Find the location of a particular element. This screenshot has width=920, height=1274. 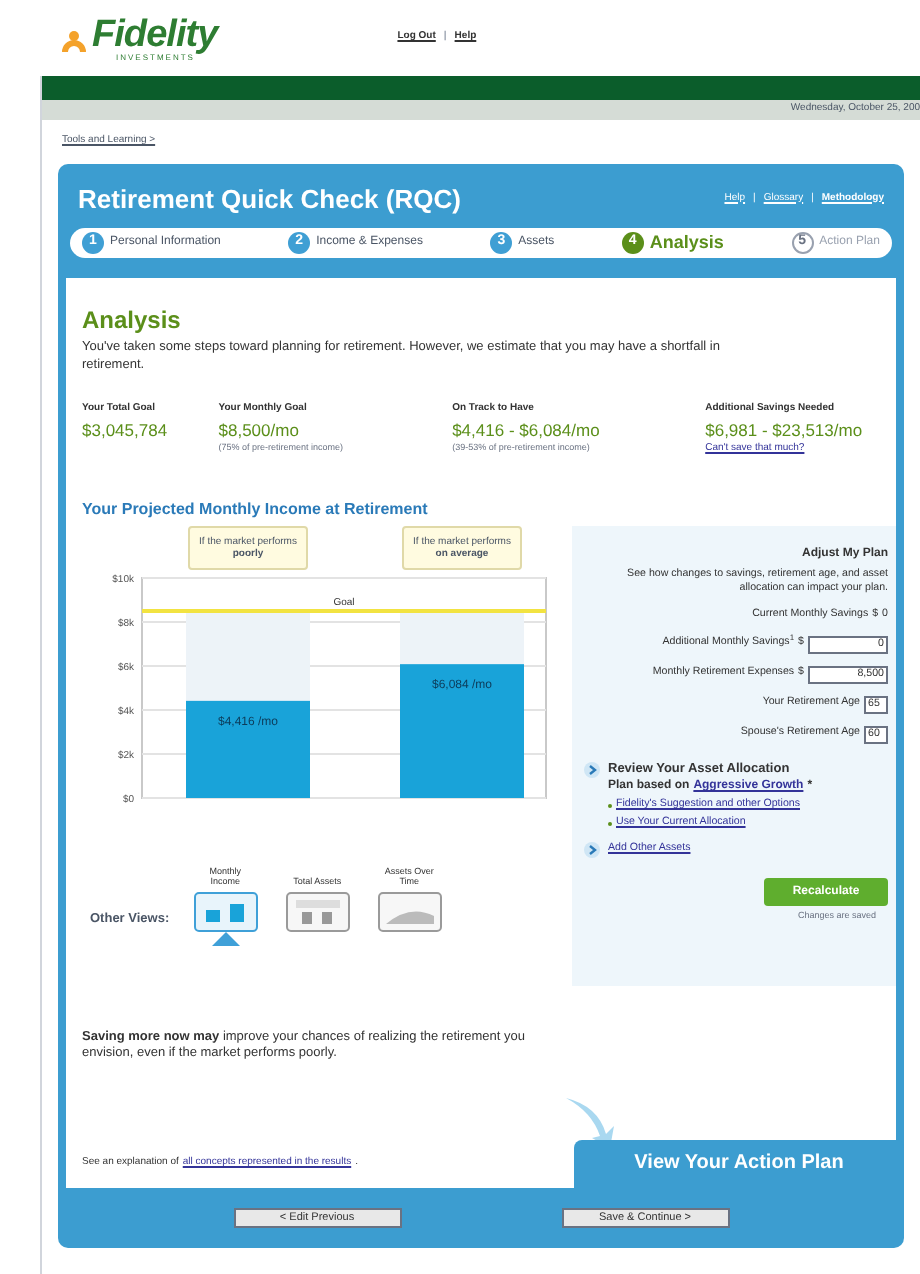

analysis-heading: Analysis is located at coordinates (132, 321).